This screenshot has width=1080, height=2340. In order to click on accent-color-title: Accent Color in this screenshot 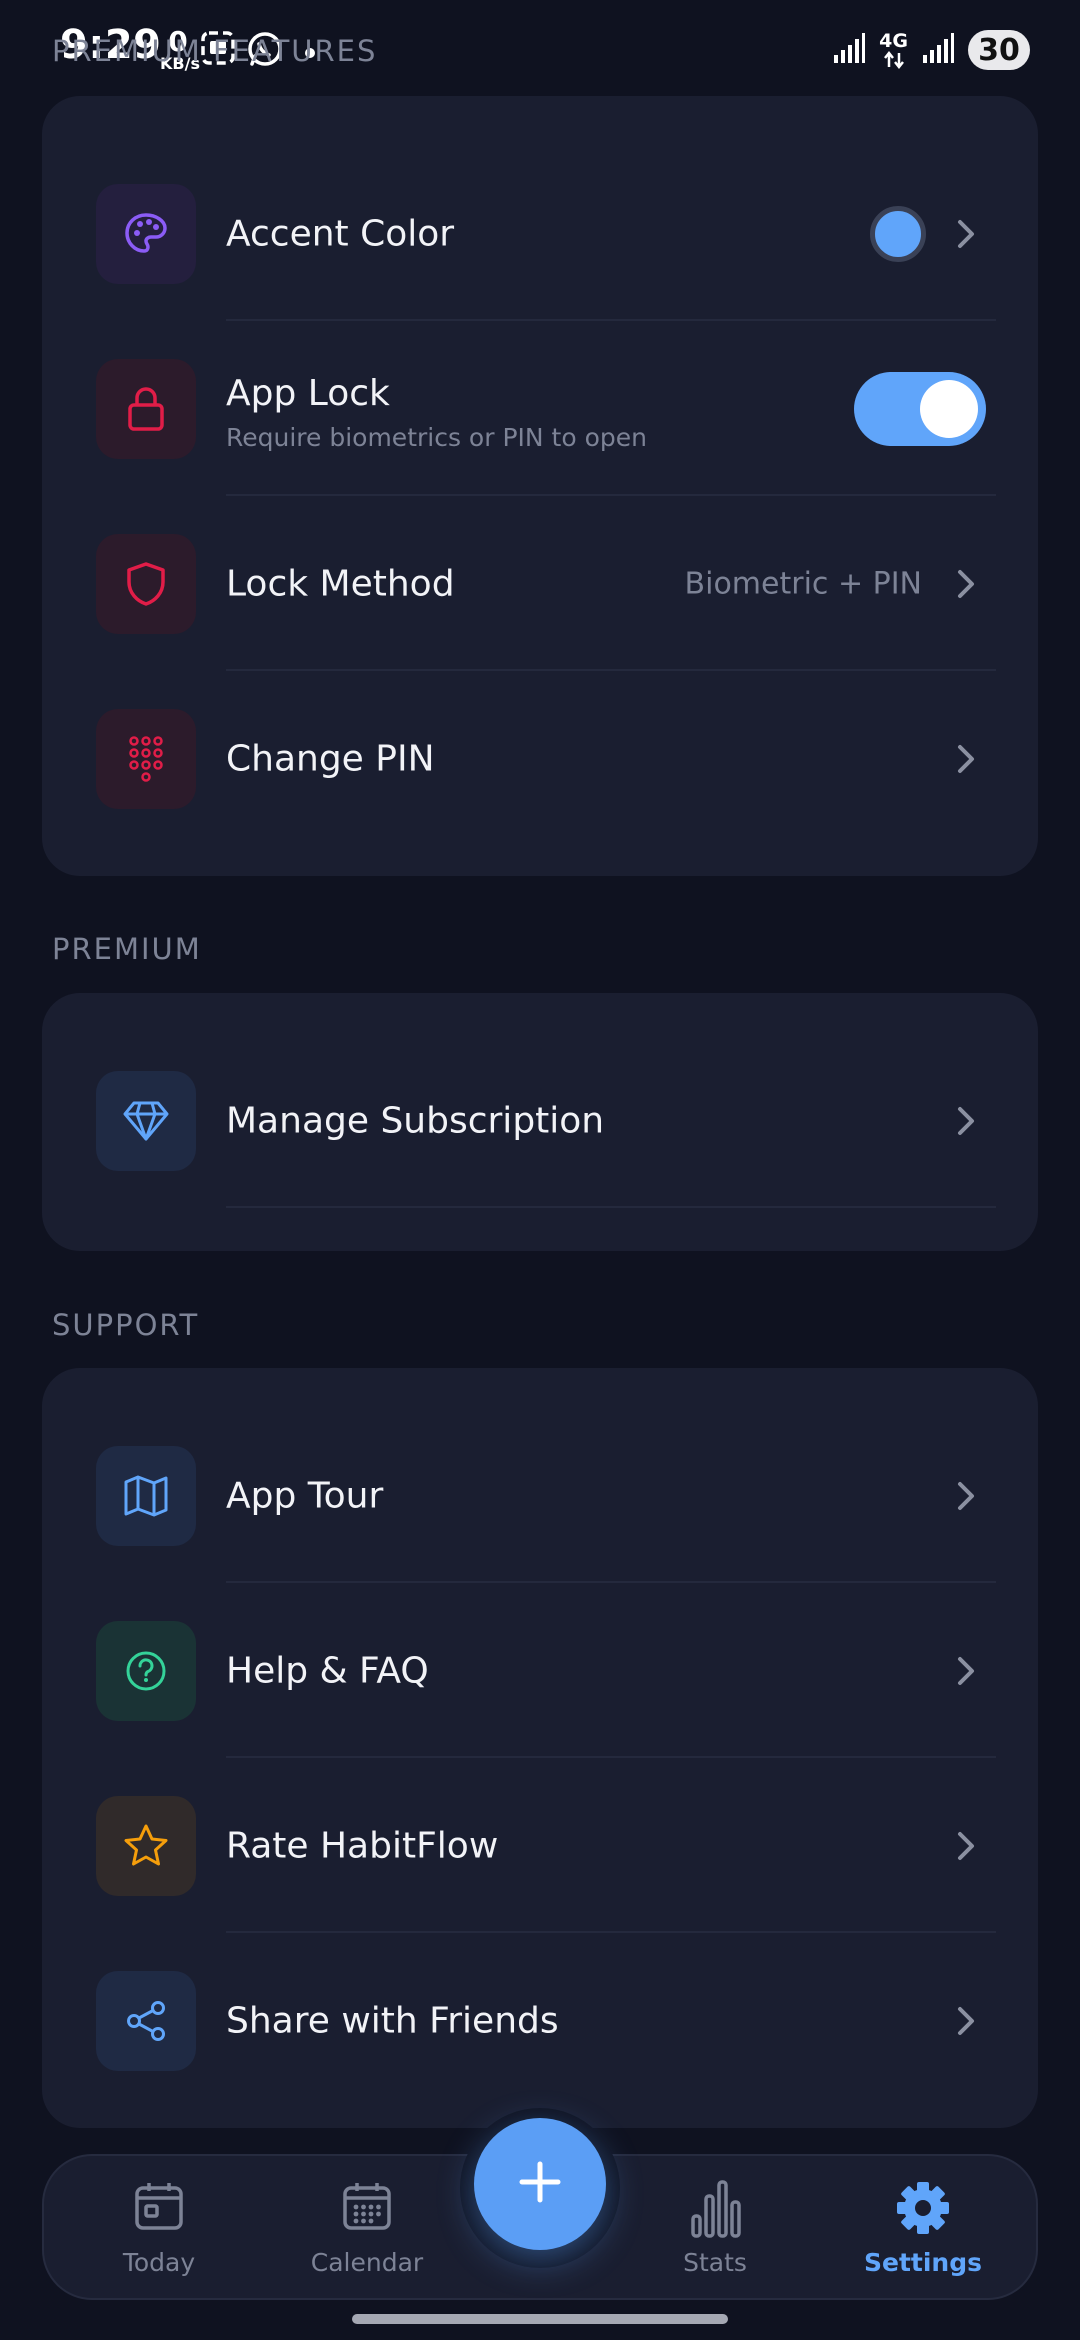, I will do `click(340, 233)`.